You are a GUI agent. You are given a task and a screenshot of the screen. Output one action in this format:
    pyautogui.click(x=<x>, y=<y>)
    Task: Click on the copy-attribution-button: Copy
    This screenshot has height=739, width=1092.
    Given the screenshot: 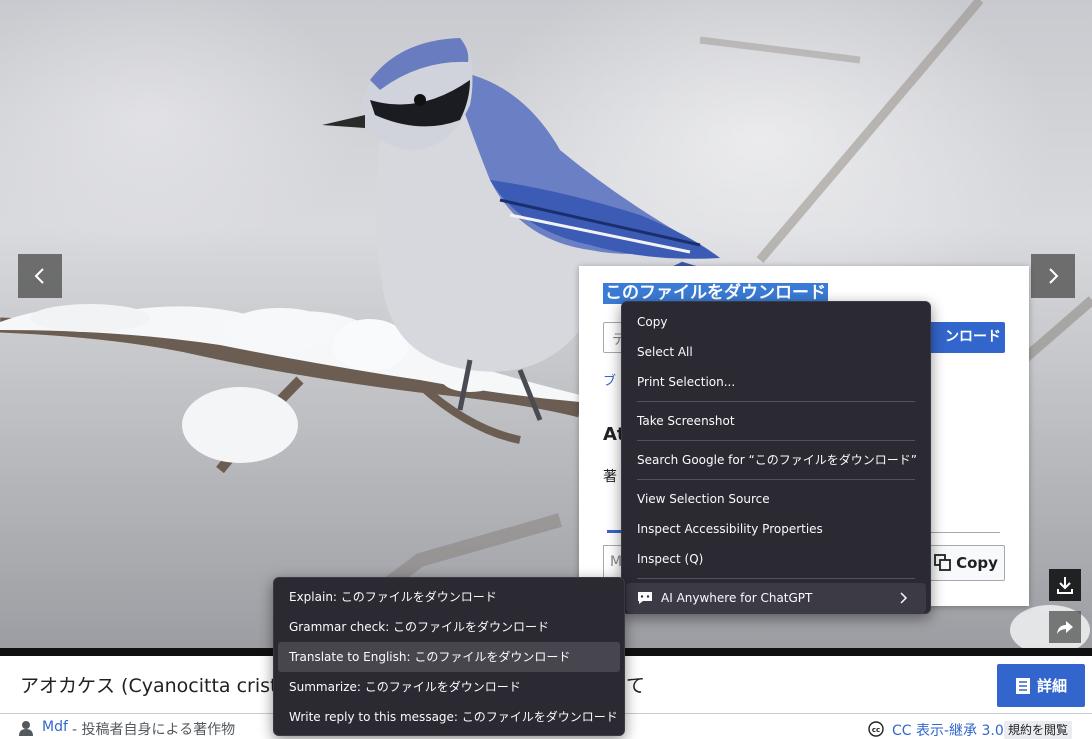 What is the action you would take?
    pyautogui.click(x=966, y=563)
    